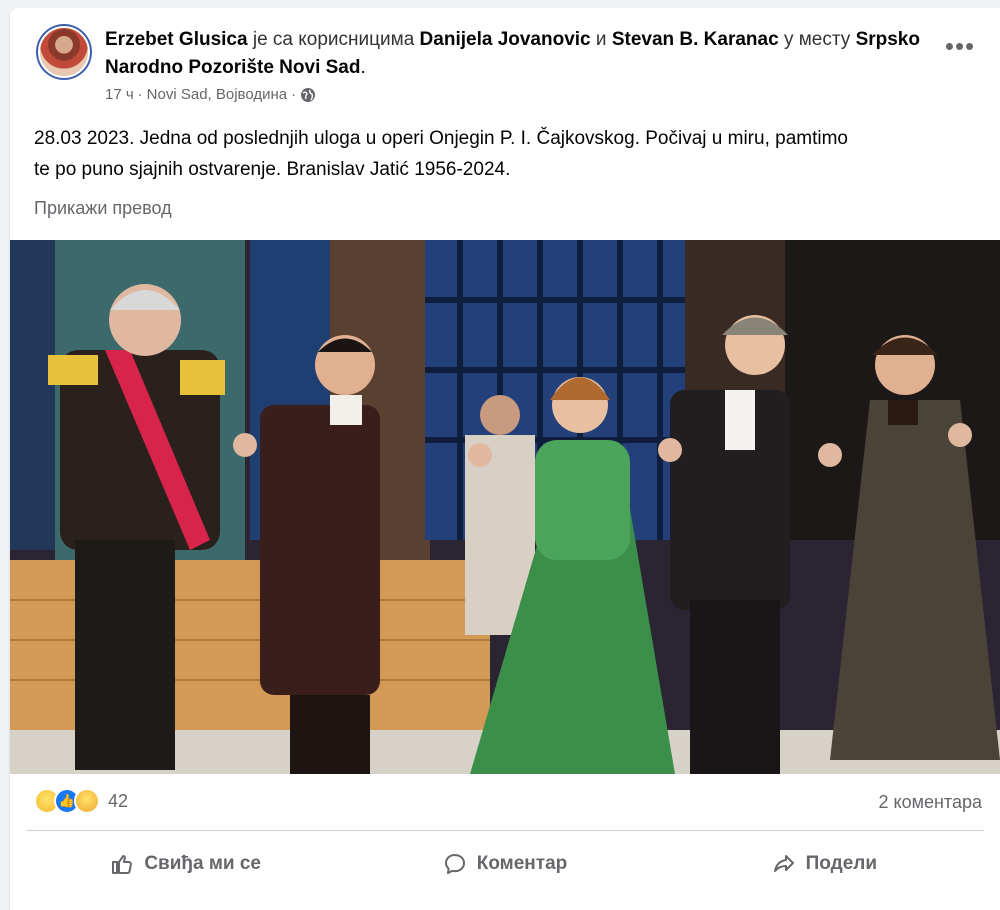 The image size is (1000, 910). I want to click on share-button: Подели, so click(824, 864).